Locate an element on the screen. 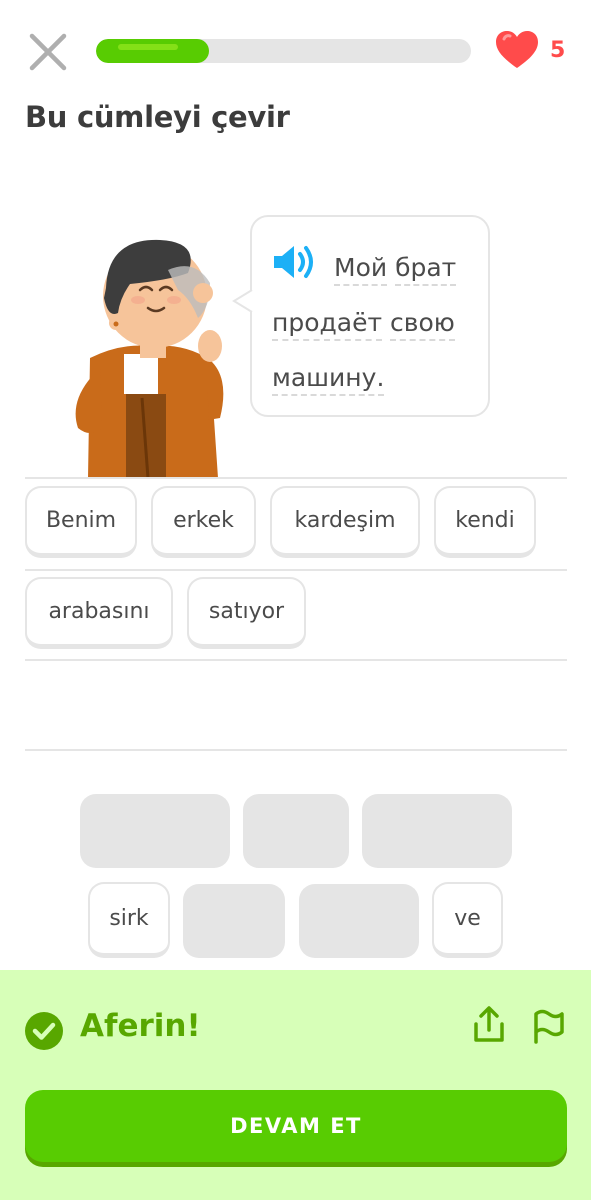 This screenshot has height=1200, width=591. close-button is located at coordinates (48, 52).